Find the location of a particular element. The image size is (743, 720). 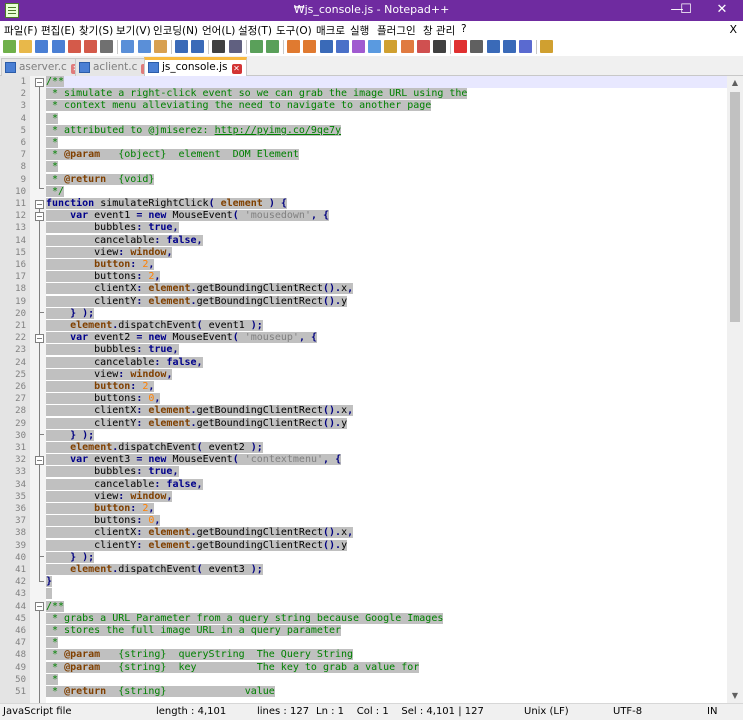

menu-settings: 설정(T) is located at coordinates (255, 30).